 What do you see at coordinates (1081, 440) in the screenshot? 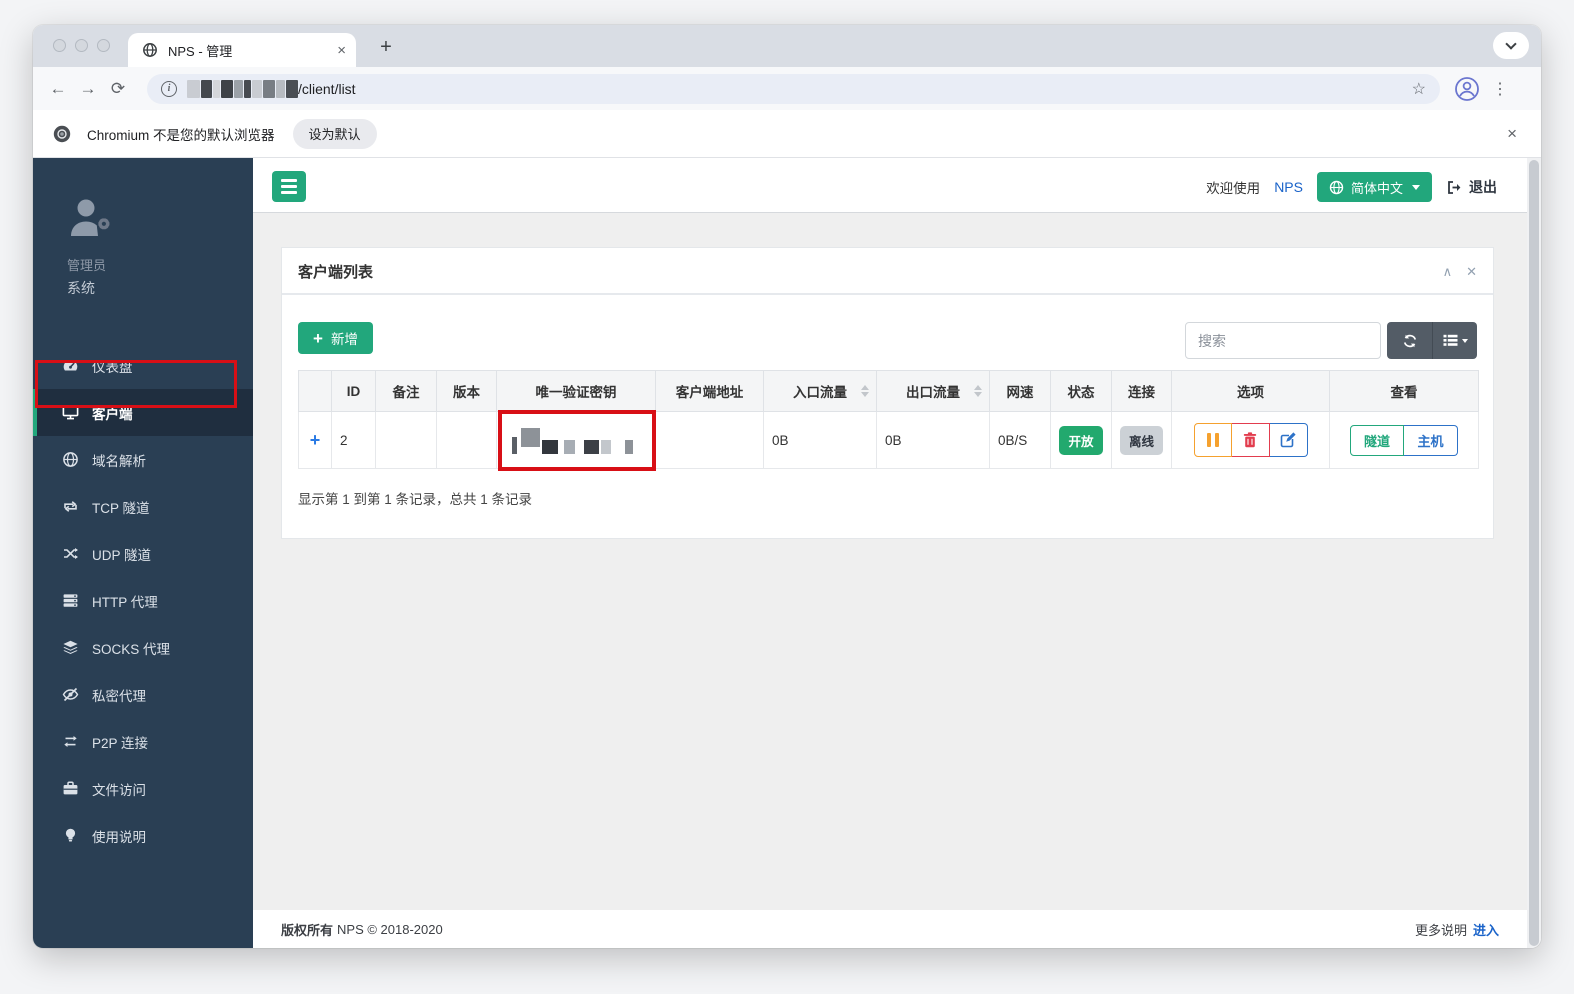
I see `status-badge: 开放` at bounding box center [1081, 440].